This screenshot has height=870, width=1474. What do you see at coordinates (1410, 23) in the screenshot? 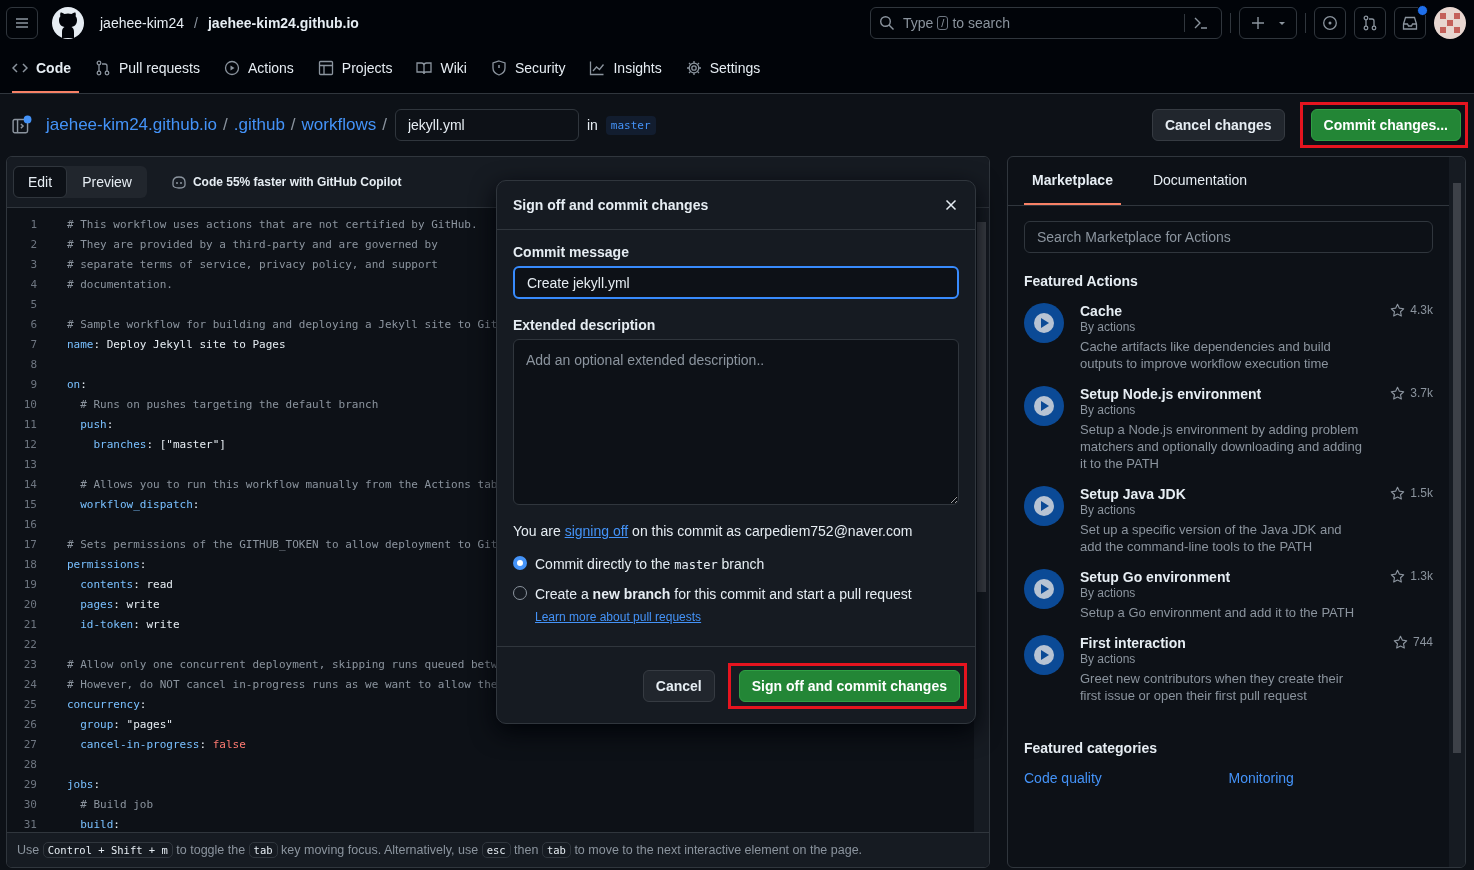
I see `inbox-button` at bounding box center [1410, 23].